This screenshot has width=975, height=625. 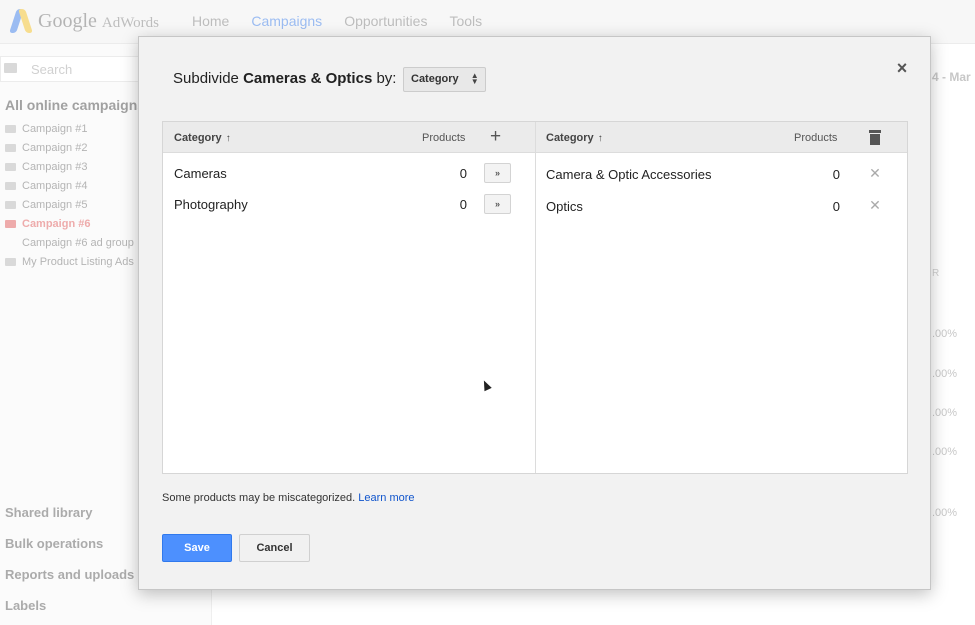 What do you see at coordinates (202, 138) in the screenshot?
I see `left-col-category: Category ↑` at bounding box center [202, 138].